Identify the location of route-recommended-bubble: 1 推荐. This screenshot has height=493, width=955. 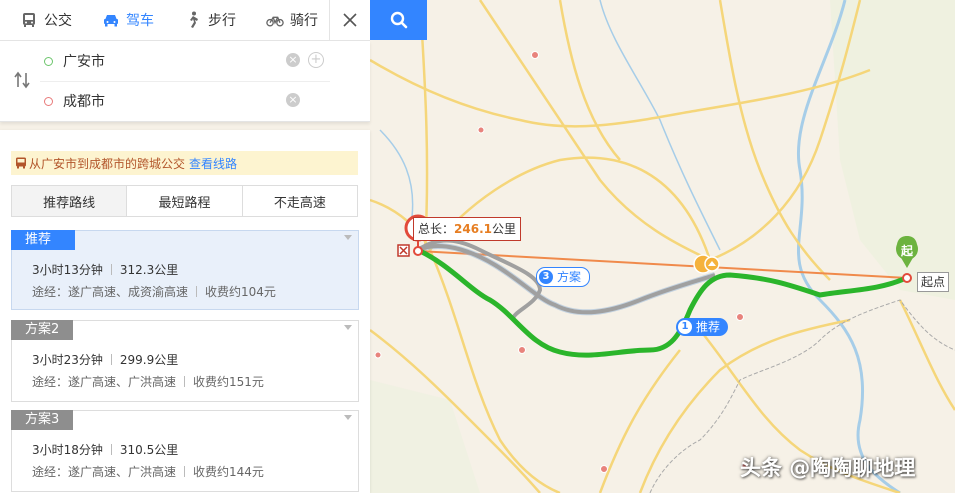
(702, 327).